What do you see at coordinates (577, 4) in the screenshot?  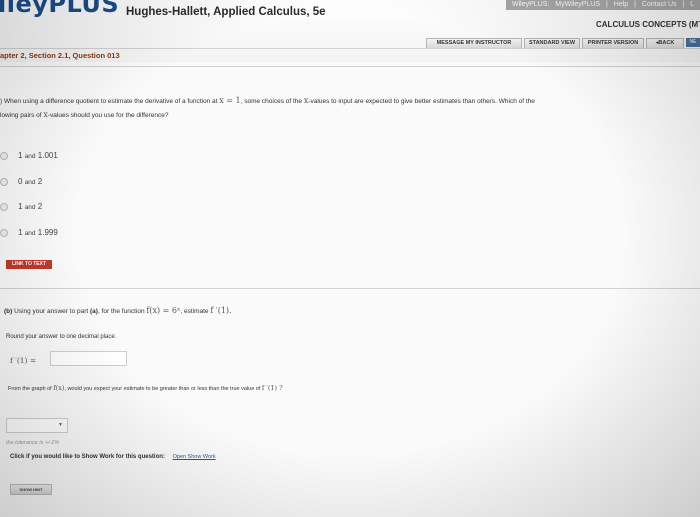 I see `mywileyplus-link: MyWileyPLUS` at bounding box center [577, 4].